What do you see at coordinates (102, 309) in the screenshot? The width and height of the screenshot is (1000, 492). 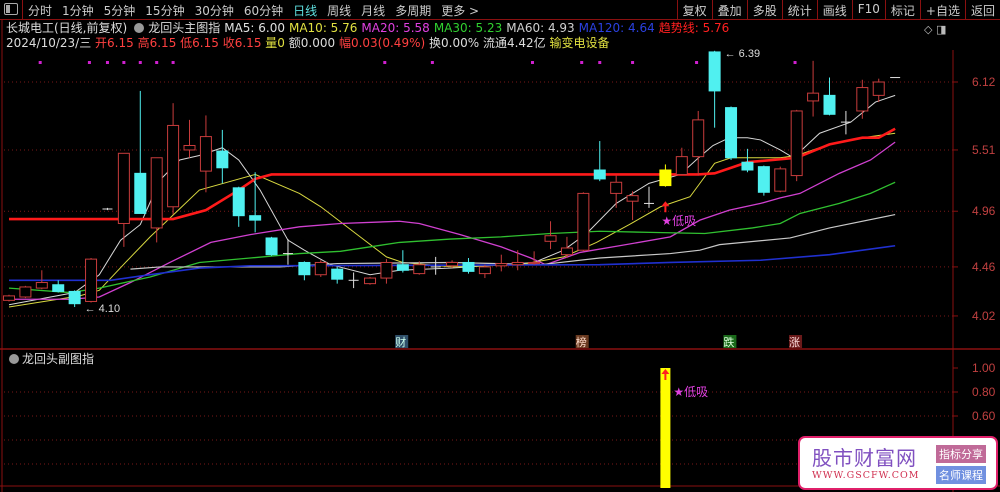 I see `price-annotation: ← 4.10` at bounding box center [102, 309].